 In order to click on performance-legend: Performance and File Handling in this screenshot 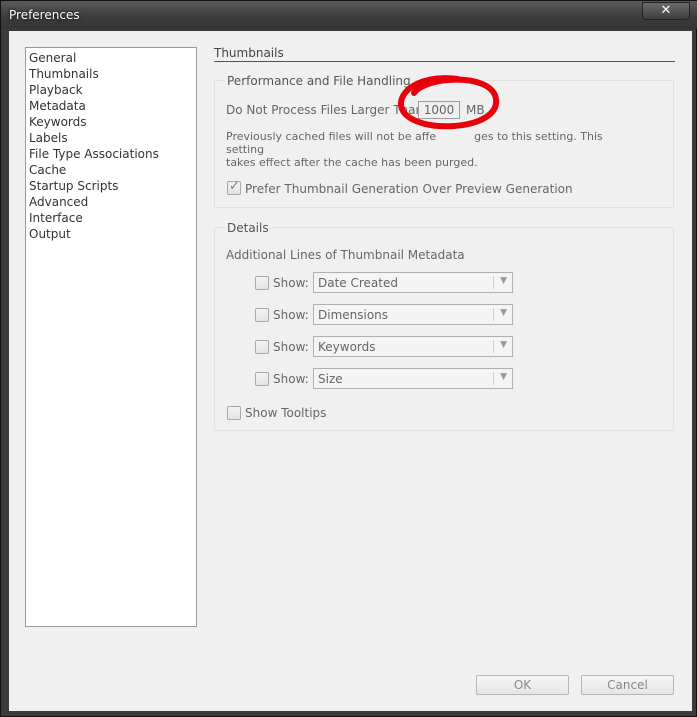, I will do `click(319, 81)`.